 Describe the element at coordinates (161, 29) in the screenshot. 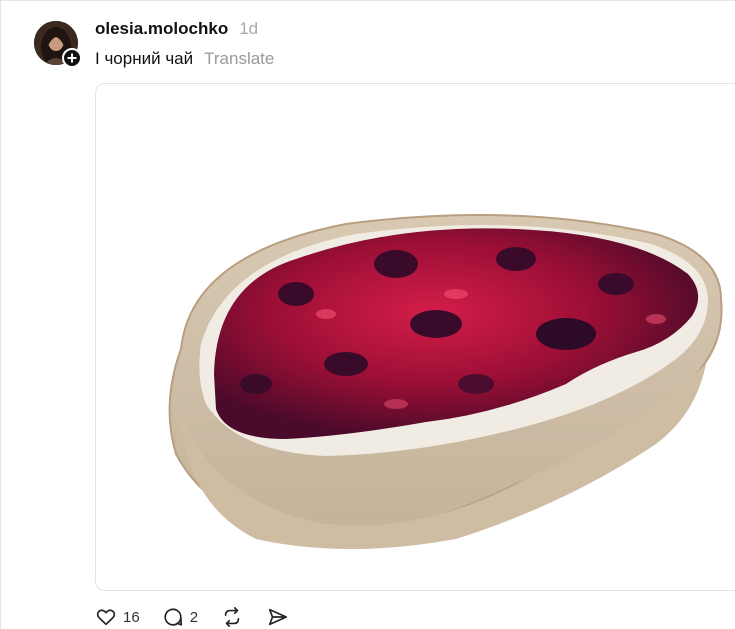

I see `username: olesia.molochko` at that location.